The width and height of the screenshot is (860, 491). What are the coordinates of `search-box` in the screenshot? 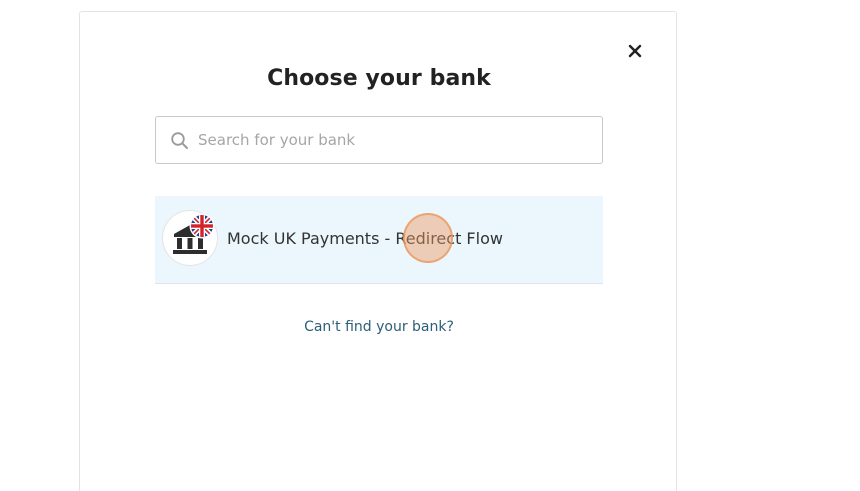 It's located at (379, 140).